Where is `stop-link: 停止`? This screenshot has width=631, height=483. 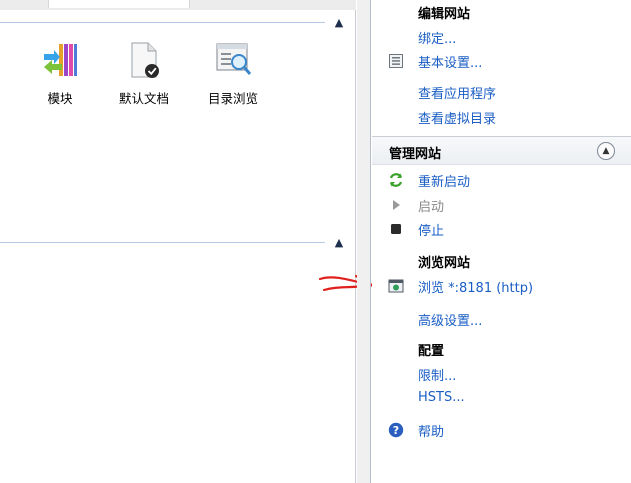
stop-link: 停止 is located at coordinates (431, 229).